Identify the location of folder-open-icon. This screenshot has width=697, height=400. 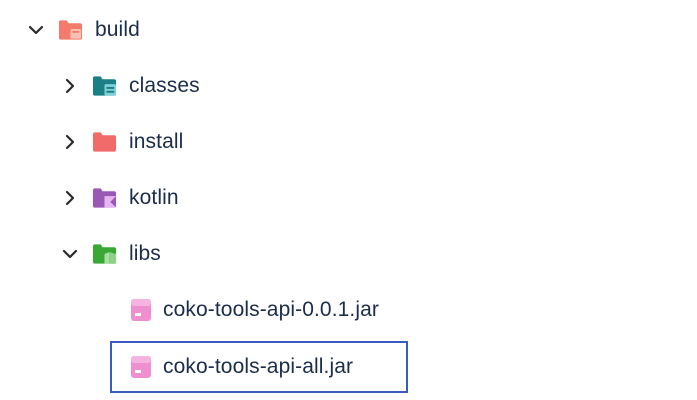
(70, 30).